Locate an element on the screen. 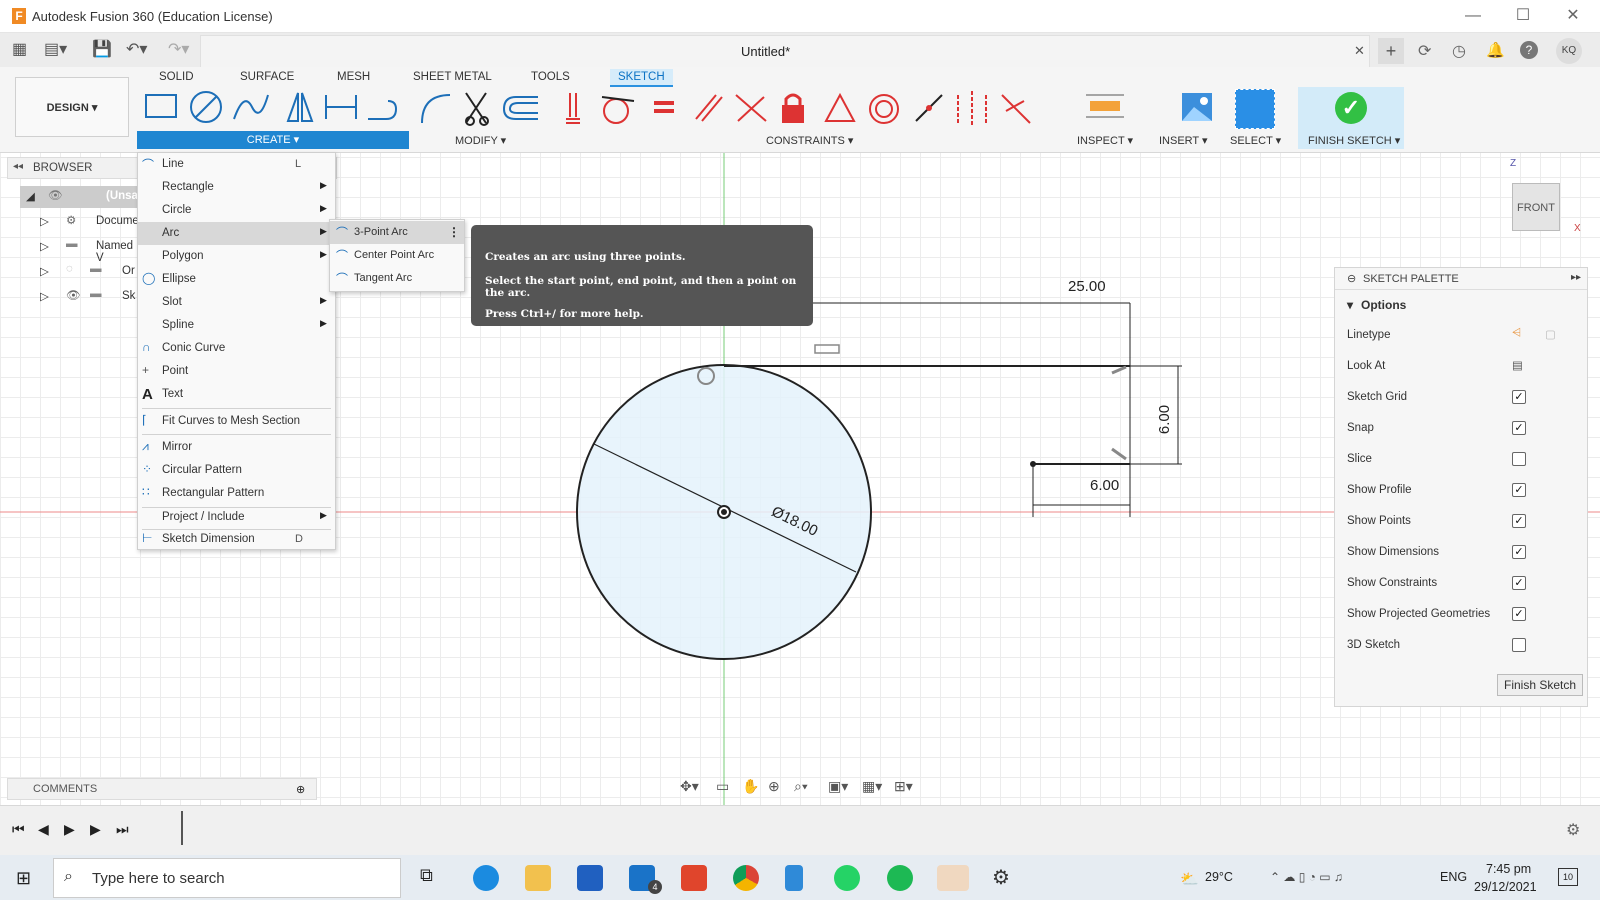 Image resolution: width=1600 pixels, height=900 pixels. redo-icon: ↷▾ is located at coordinates (178, 50).